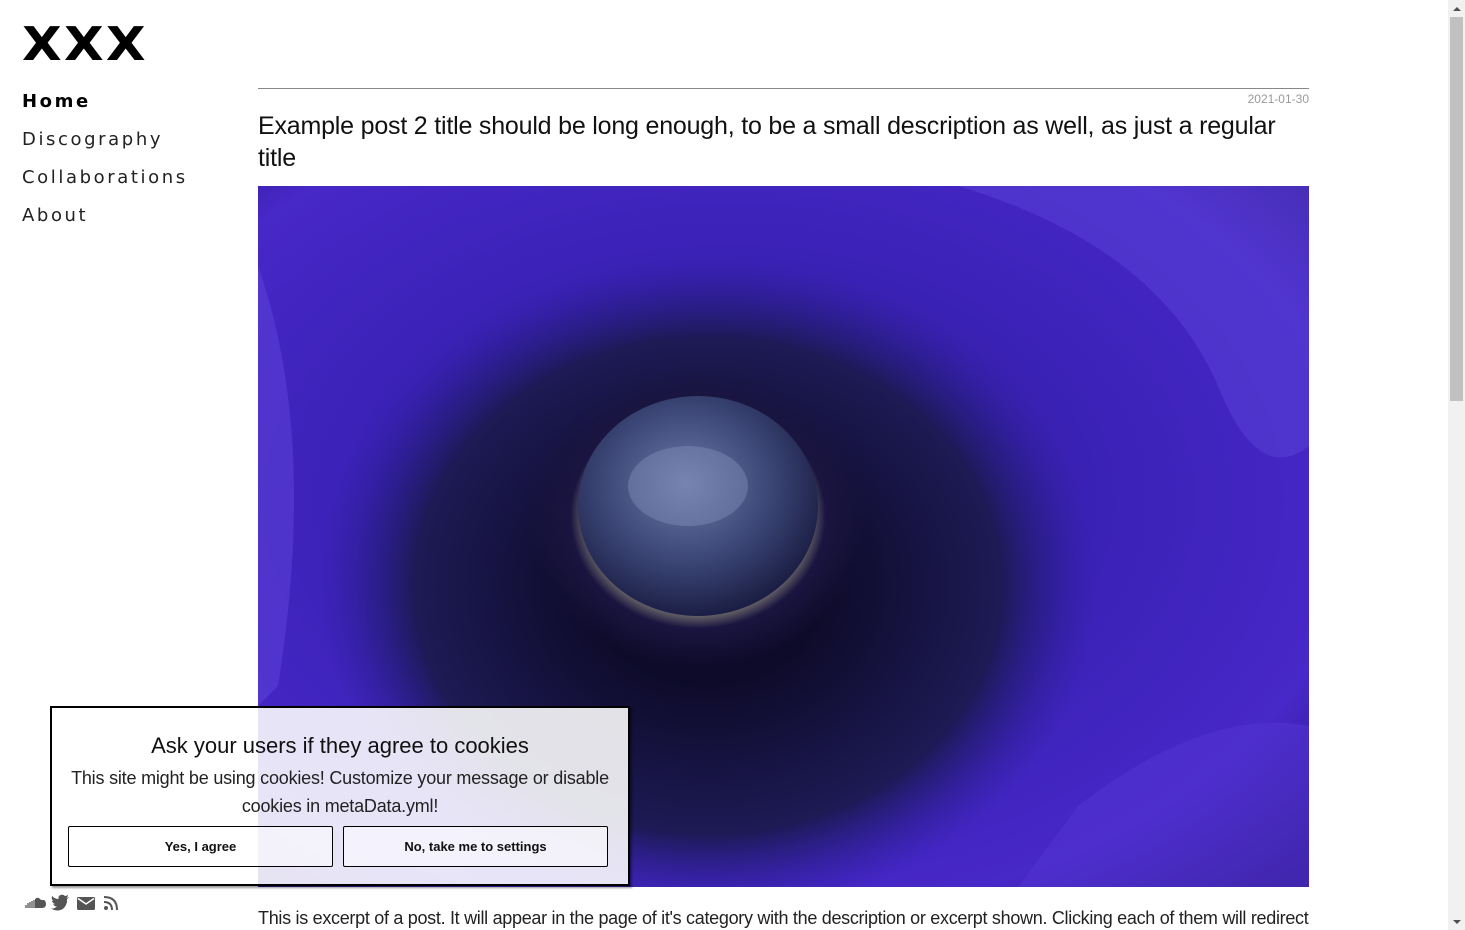 Image resolution: width=1465 pixels, height=930 pixels. Describe the element at coordinates (35, 903) in the screenshot. I see `soundcloud-icon` at that location.